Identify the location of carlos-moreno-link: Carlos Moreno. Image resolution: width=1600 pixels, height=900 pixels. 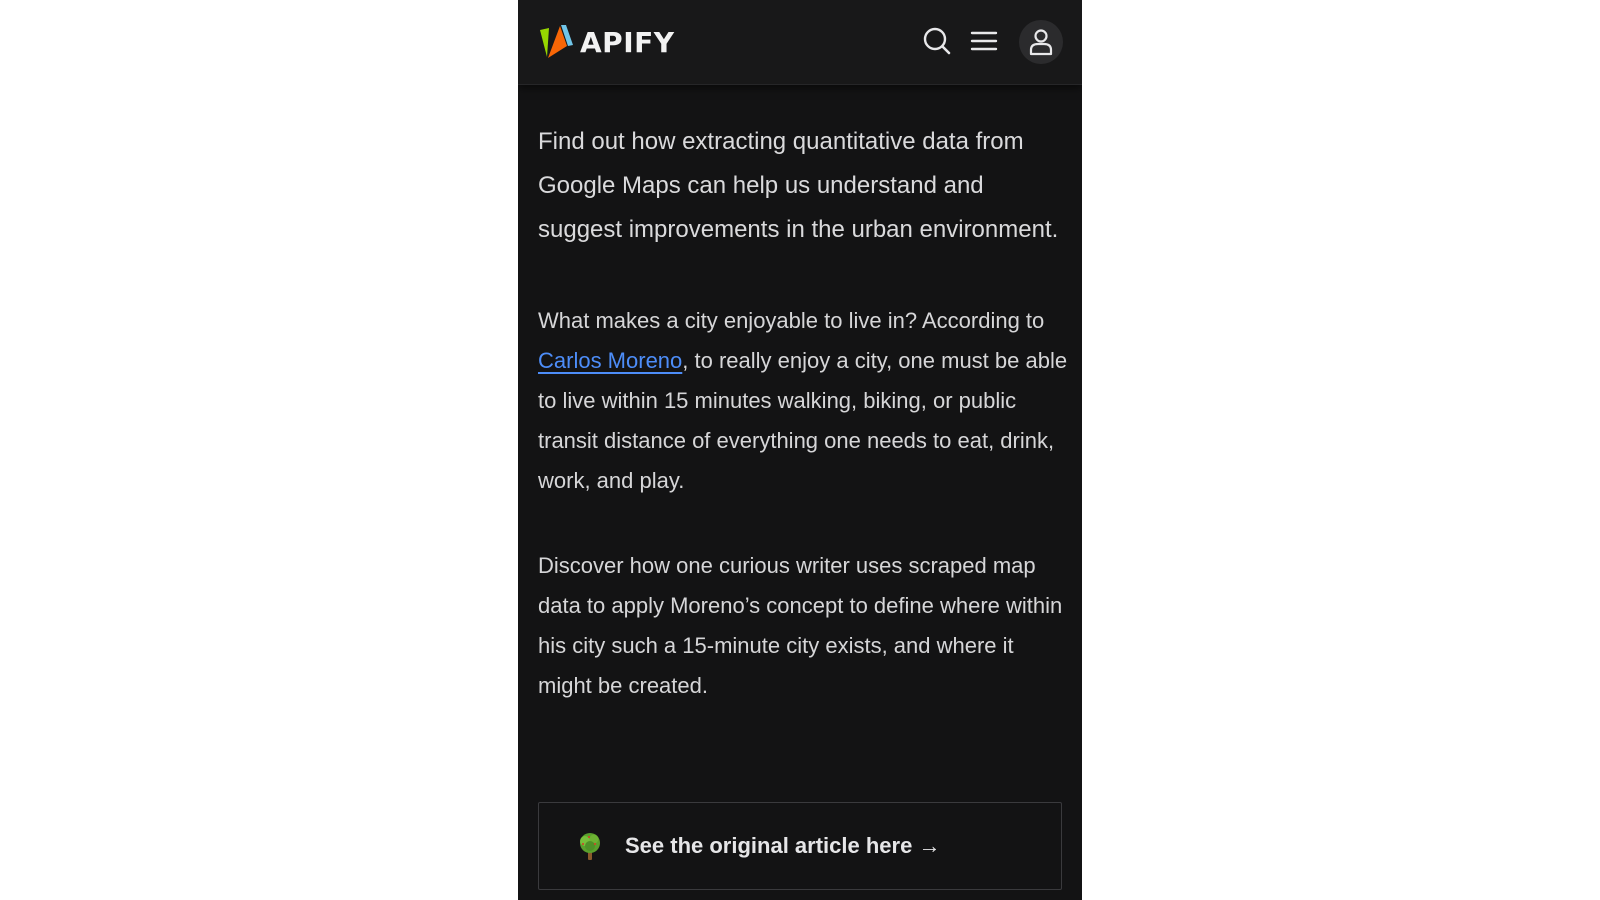
(610, 360).